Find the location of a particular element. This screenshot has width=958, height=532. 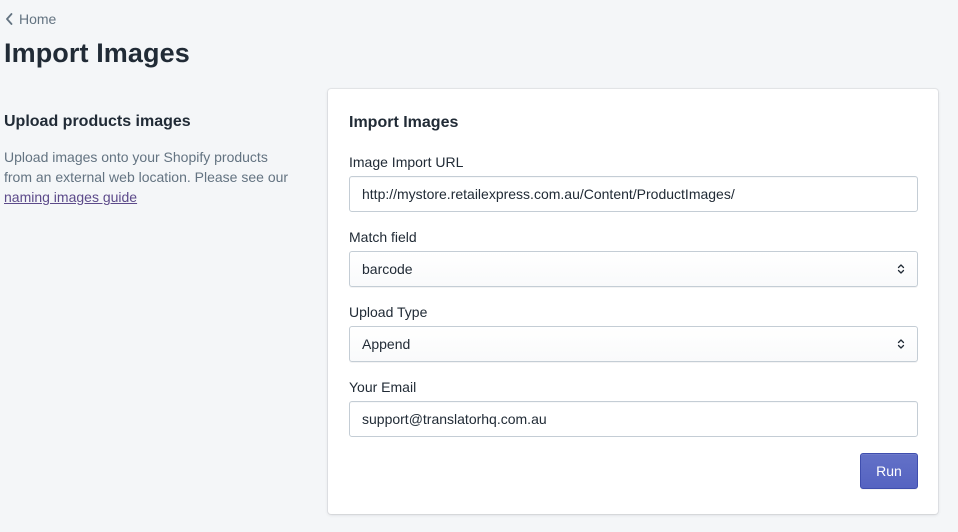

image-url-label: Image Import URL is located at coordinates (406, 162).